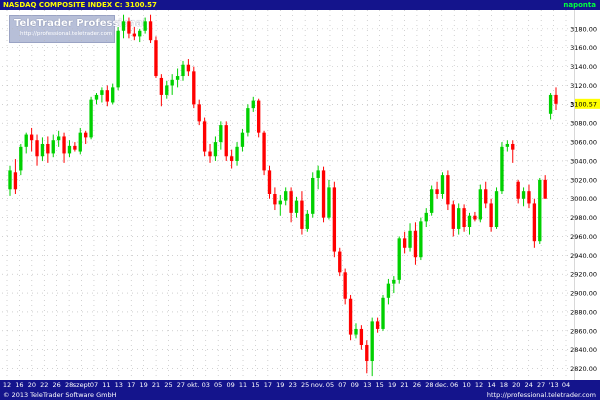 This screenshot has width=600, height=400. Describe the element at coordinates (583, 312) in the screenshot. I see `y-tick-label: 2880.00` at that location.